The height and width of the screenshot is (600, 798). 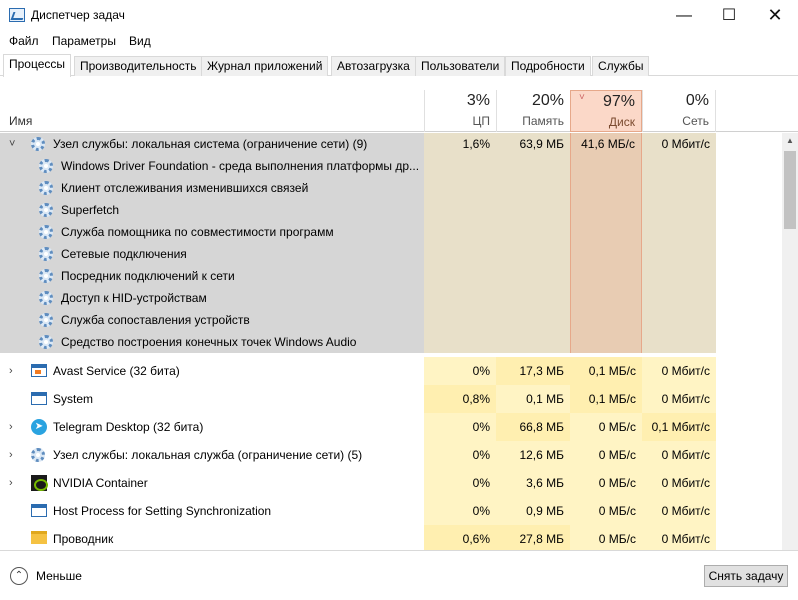 I want to click on table-row: Проводник 0,6% 27,8 МБ 0 МБ/с 0 Мбит/с, so click(x=391, y=537).